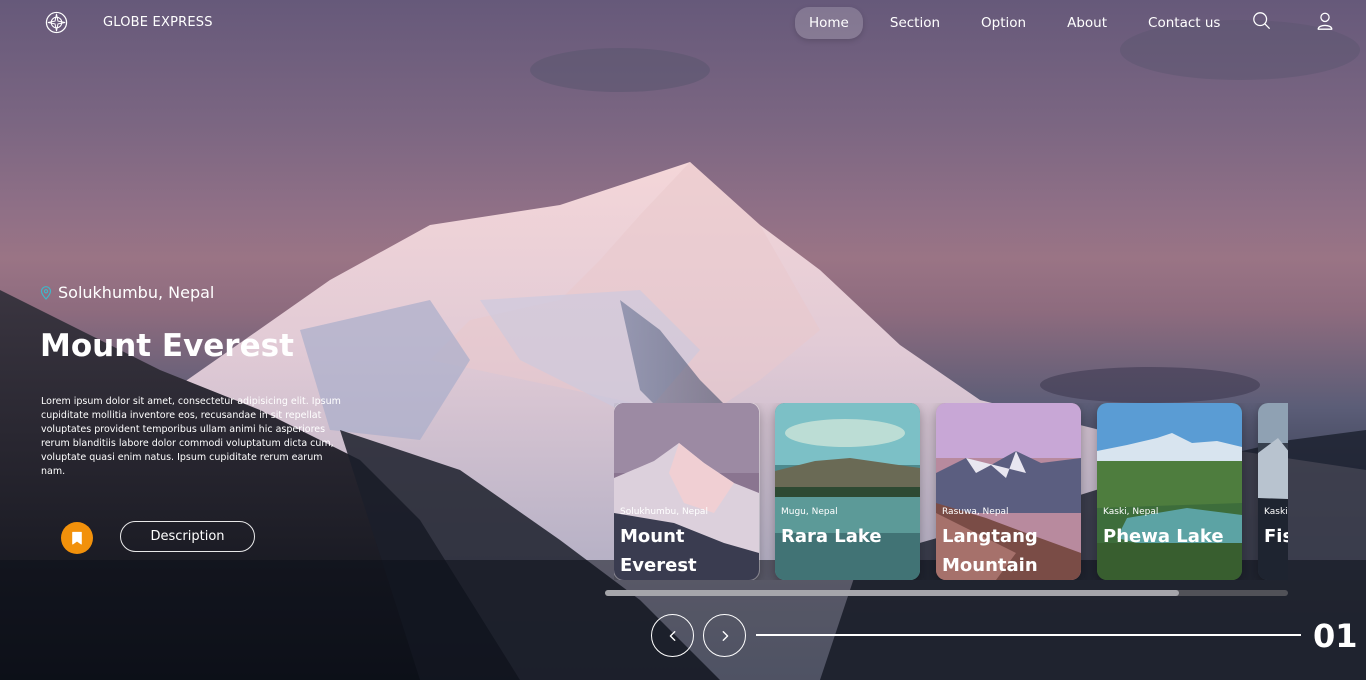  I want to click on carousel-scrollbar-thumb, so click(892, 593).